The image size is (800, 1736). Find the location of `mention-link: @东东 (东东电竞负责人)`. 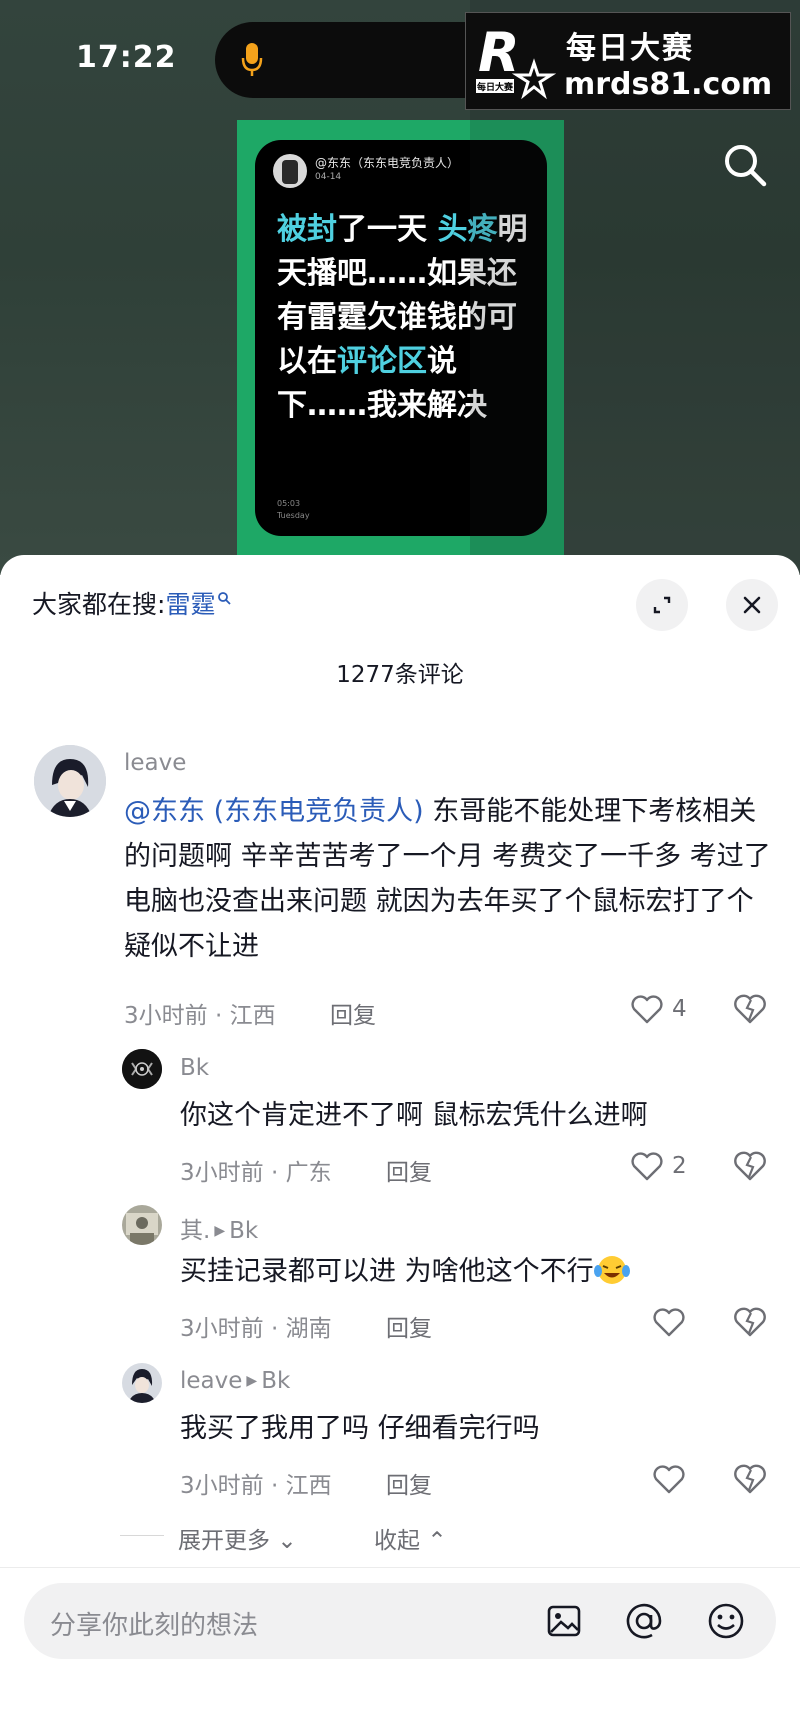

mention-link: @东东 (东东电竞负责人) is located at coordinates (274, 811).